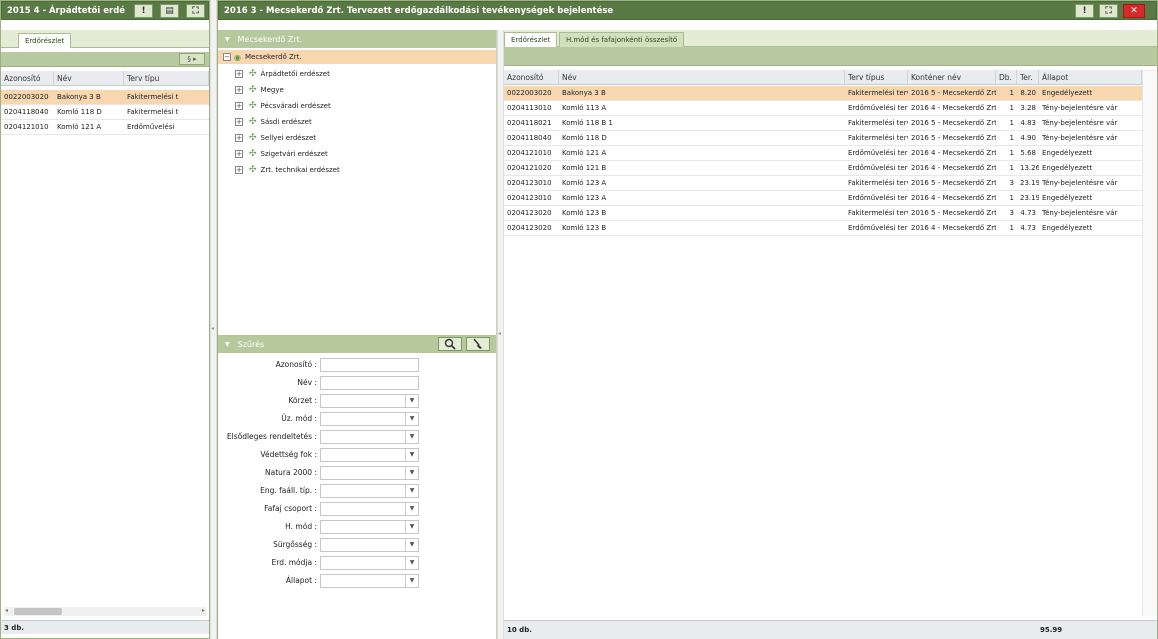  I want to click on col-terv-tipus: Terv típus, so click(876, 77).